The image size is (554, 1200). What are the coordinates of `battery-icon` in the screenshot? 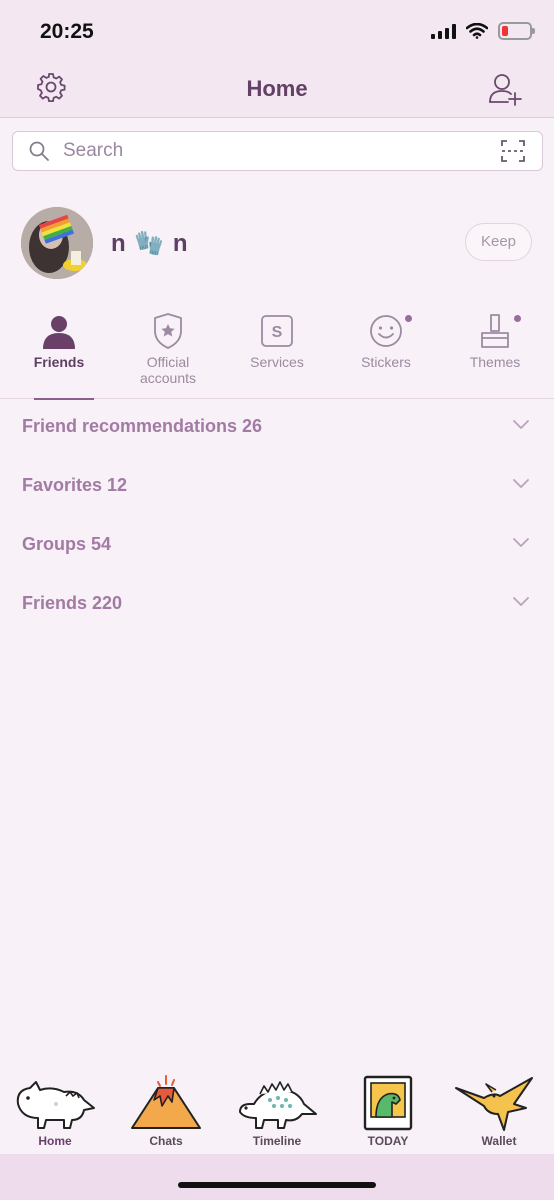 It's located at (516, 31).